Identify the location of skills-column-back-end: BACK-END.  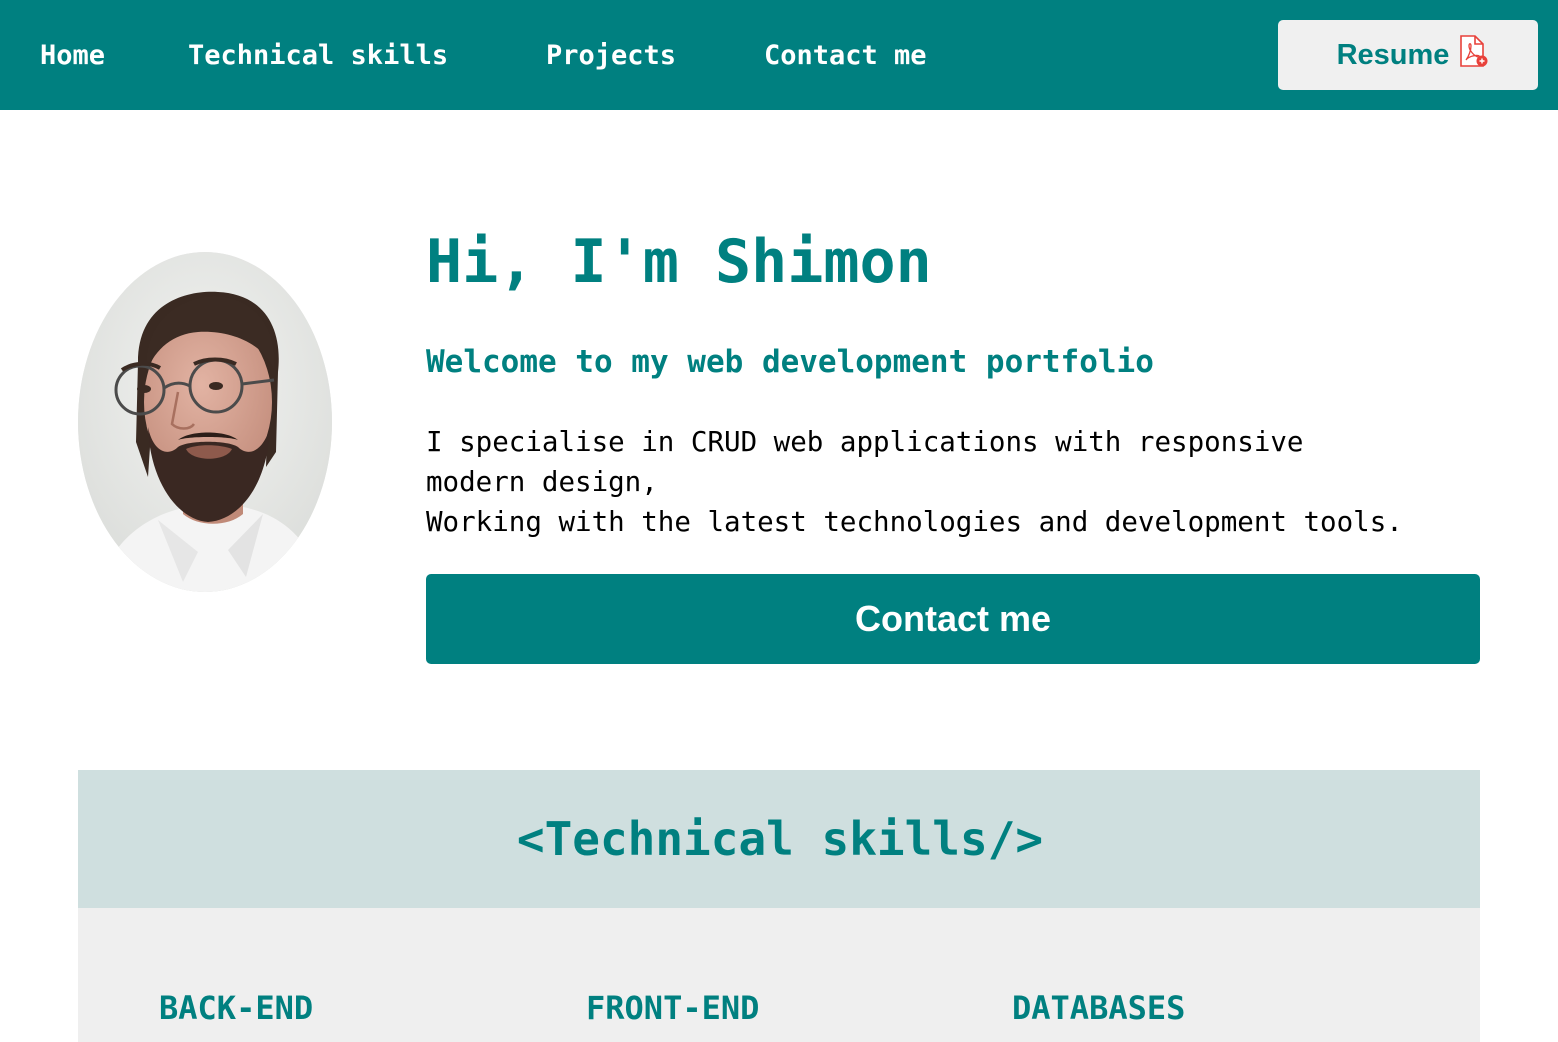
(236, 1008).